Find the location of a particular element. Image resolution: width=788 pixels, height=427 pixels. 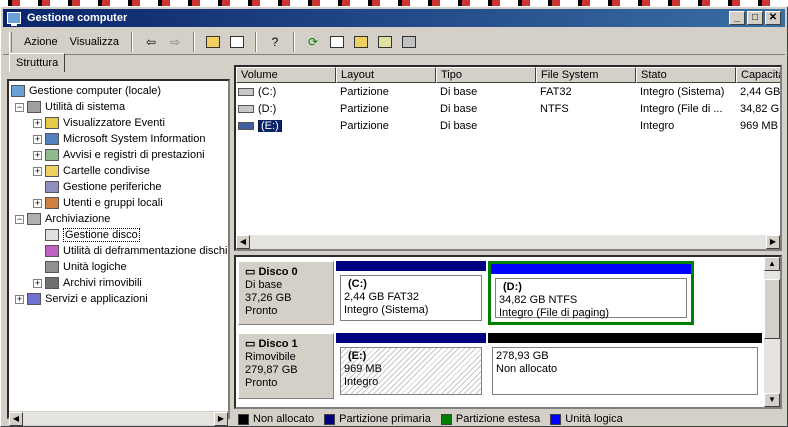

menu-action: Azione is located at coordinates (41, 42).